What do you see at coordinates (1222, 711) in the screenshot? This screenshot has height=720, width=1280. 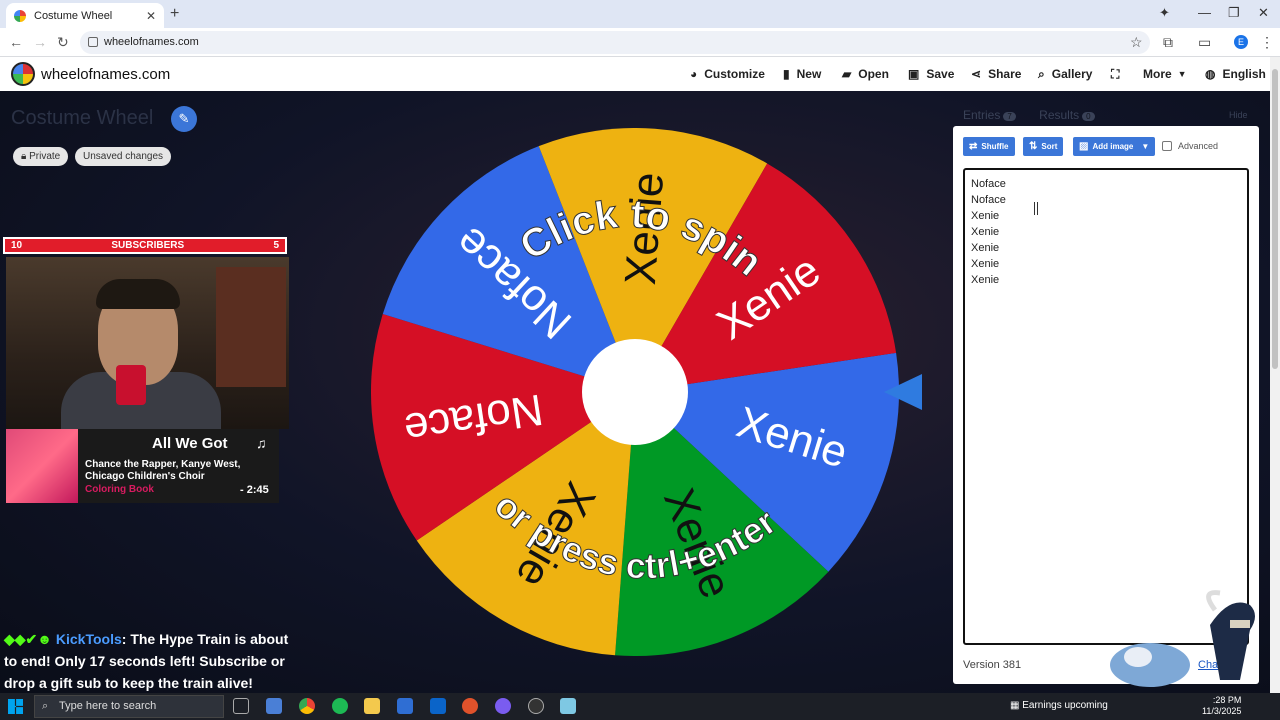 I see `clock-date: 11/3/2025` at bounding box center [1222, 711].